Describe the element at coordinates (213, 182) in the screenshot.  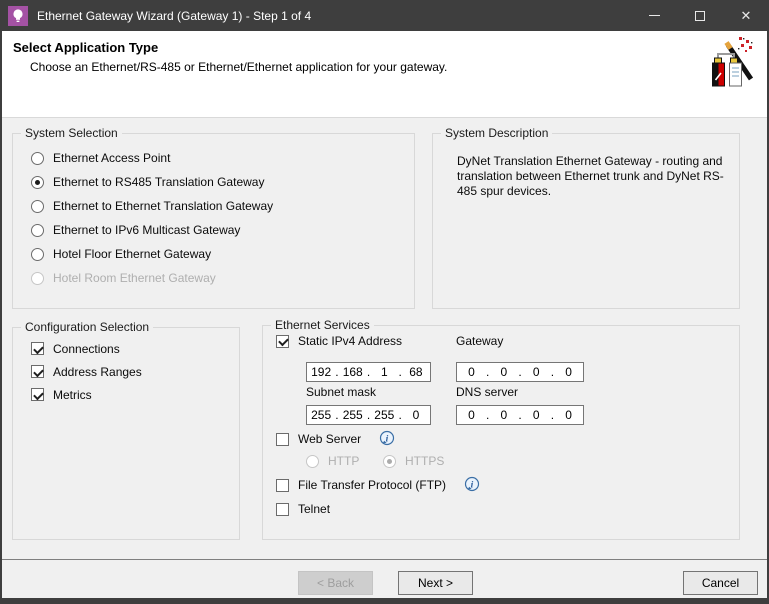
I see `radio-ethernet-to-rs485: Ethernet to RS485 Translation Gateway` at that location.